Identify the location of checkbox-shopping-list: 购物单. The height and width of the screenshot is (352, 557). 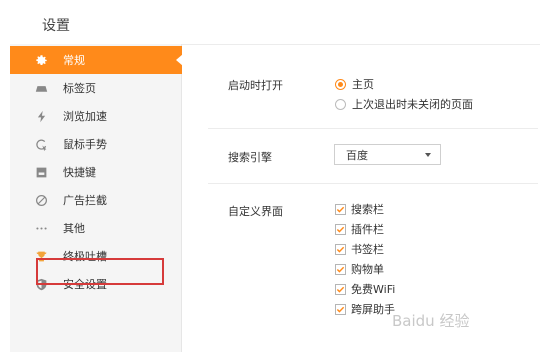
(359, 269).